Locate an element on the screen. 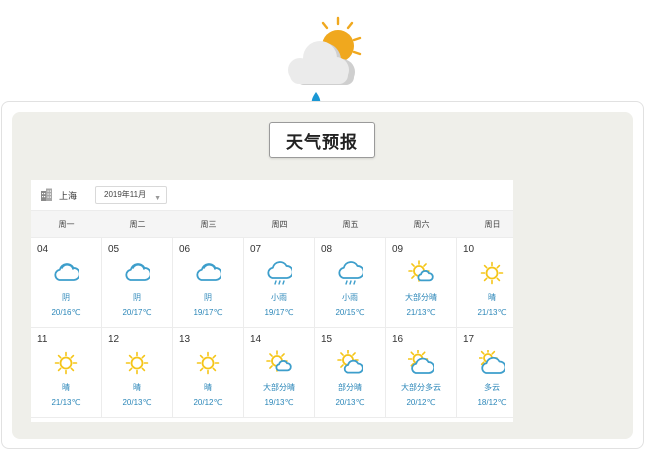  temperature-range: 20/17℃ is located at coordinates (137, 312).